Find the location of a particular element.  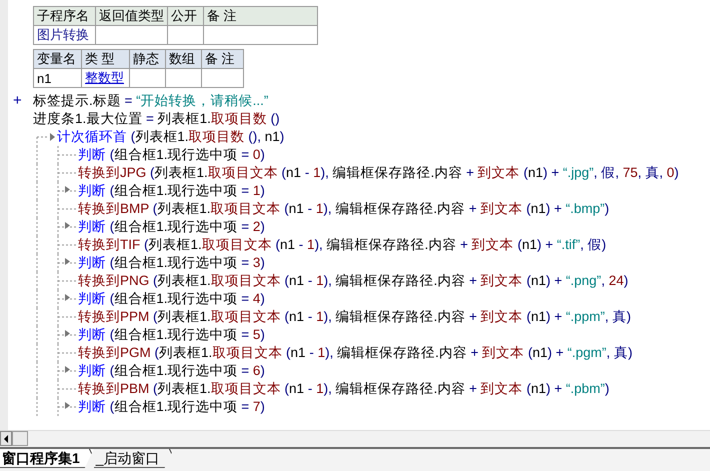

column-header: 类 型 is located at coordinates (106, 59).